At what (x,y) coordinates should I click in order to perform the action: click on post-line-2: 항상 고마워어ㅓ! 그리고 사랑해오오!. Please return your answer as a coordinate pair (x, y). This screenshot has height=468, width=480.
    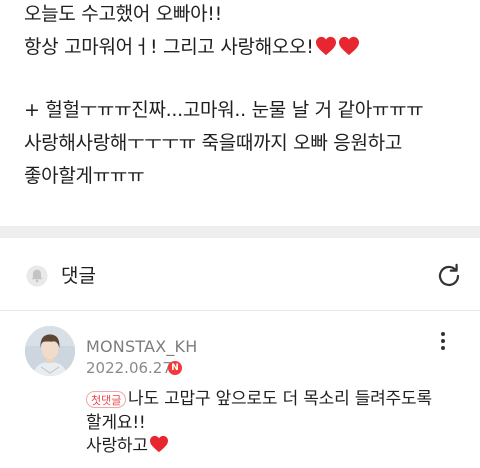
    Looking at the image, I should click on (192, 47).